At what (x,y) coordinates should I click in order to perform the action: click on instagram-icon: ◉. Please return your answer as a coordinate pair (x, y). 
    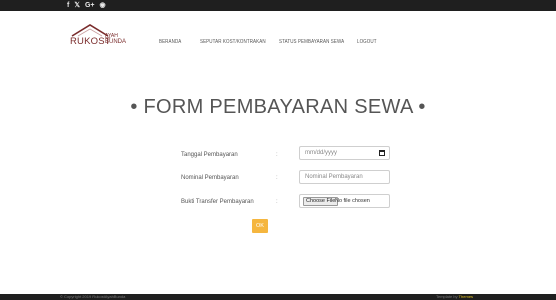
    Looking at the image, I should click on (103, 5).